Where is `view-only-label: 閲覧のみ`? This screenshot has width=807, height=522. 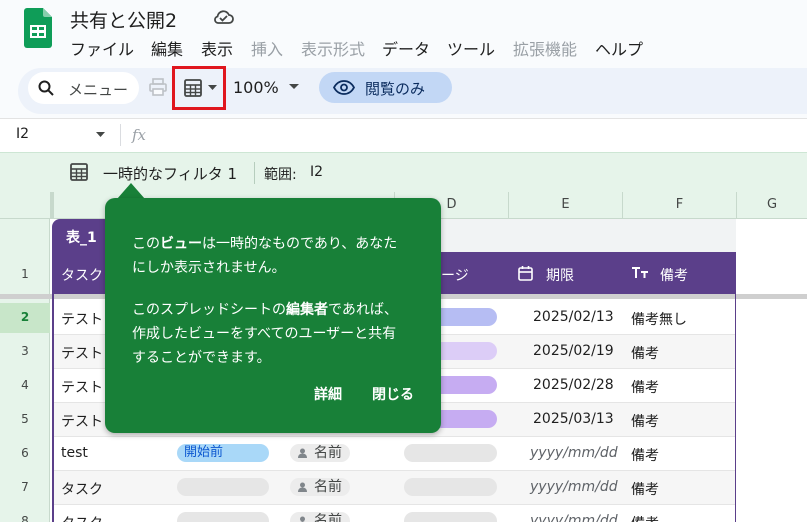 view-only-label: 閲覧のみ is located at coordinates (395, 89).